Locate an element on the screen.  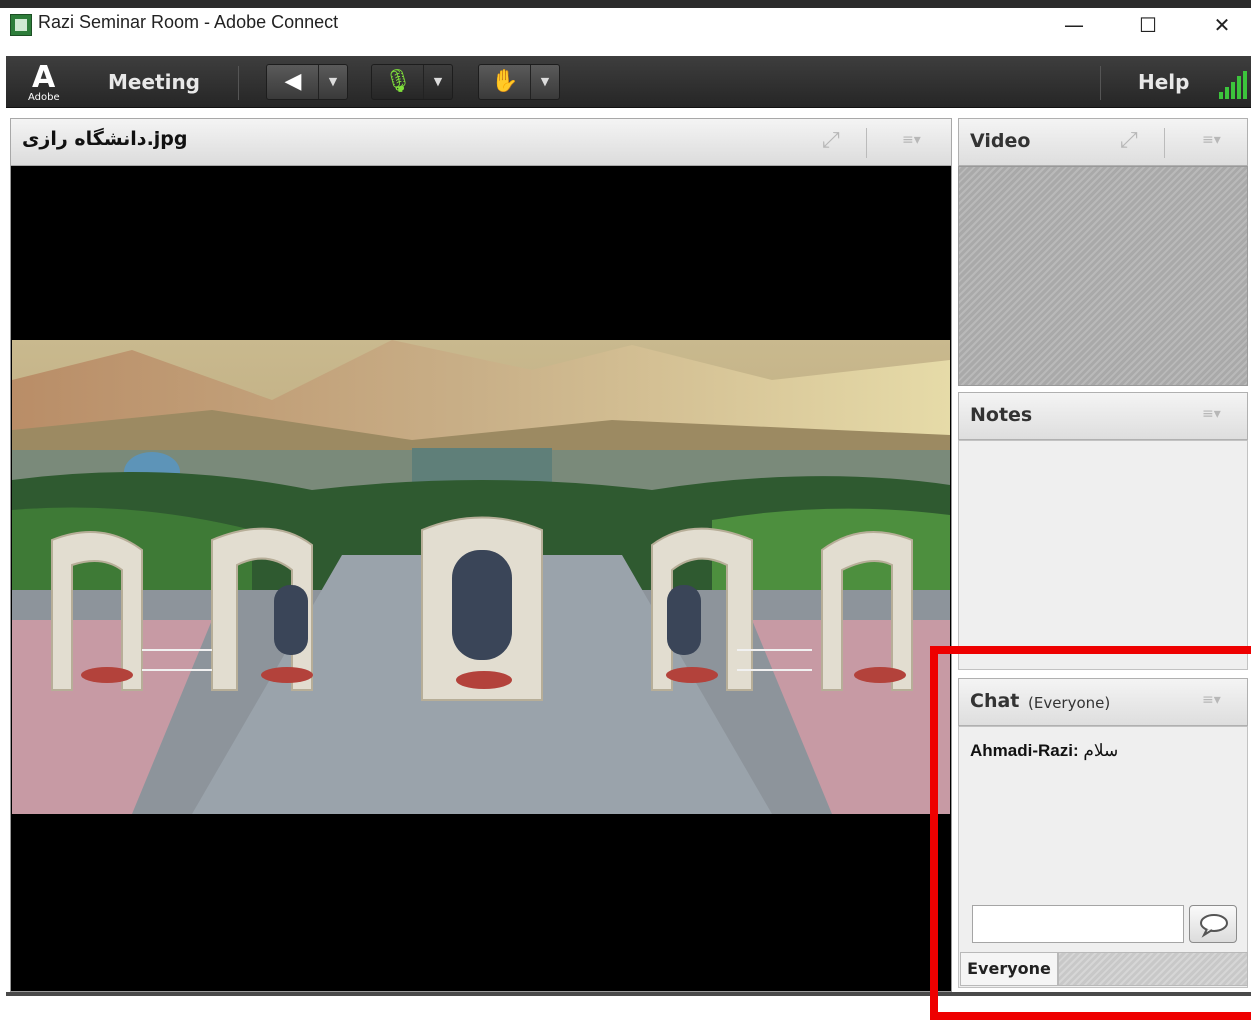
adobe-logo-icon: A is located at coordinates (44, 77).